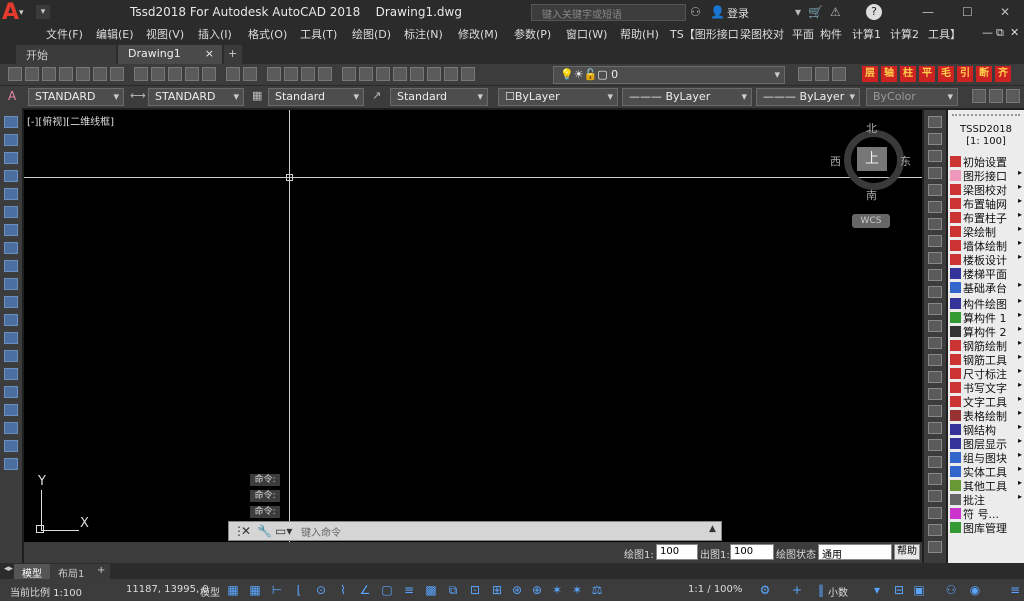 This screenshot has width=1024, height=601. What do you see at coordinates (944, 34) in the screenshot?
I see `menu-item: 工具】` at bounding box center [944, 34].